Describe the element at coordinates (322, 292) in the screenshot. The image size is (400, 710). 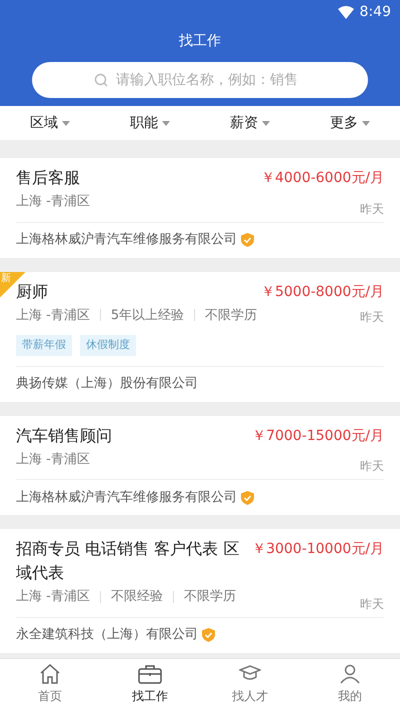
I see `salary-text: ￥5000-8000元/月` at that location.